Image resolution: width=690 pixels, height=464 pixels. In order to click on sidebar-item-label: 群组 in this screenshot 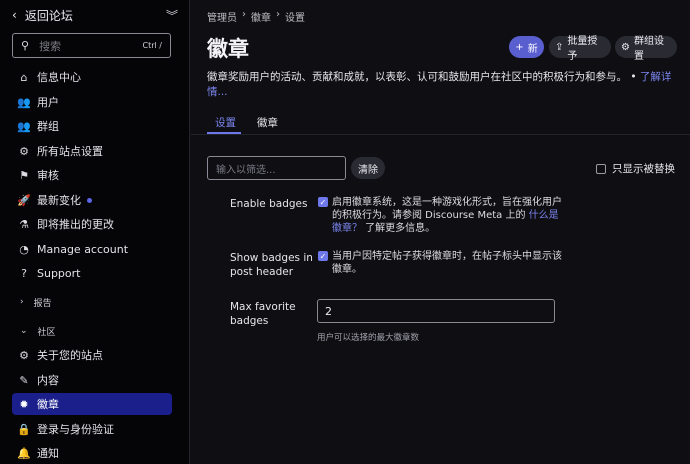, I will do `click(48, 126)`.